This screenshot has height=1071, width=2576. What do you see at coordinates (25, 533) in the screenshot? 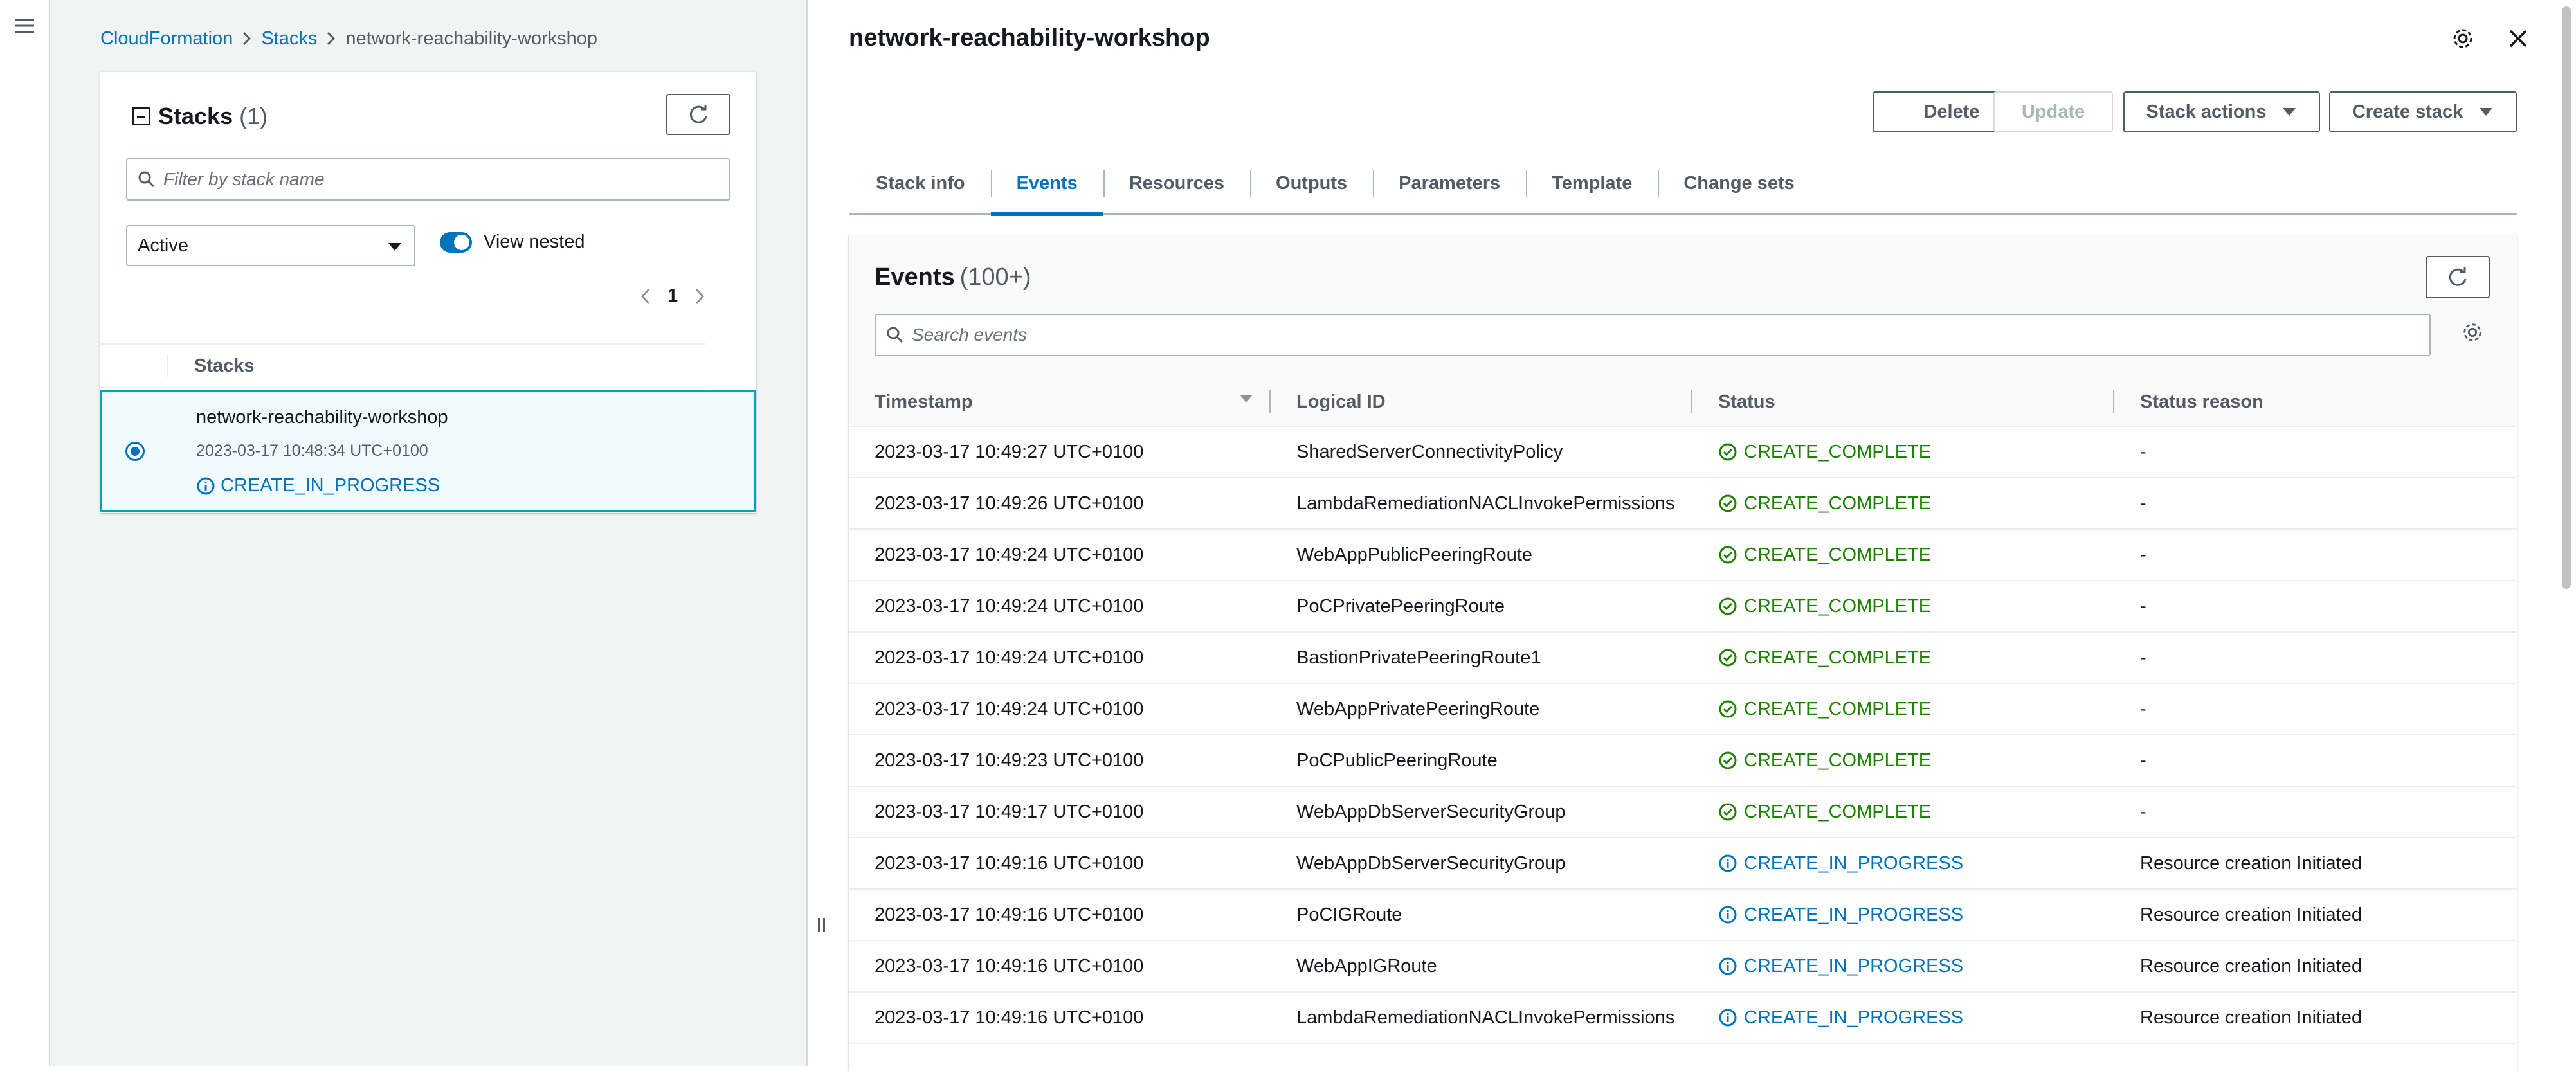
I see `left-nav` at bounding box center [25, 533].